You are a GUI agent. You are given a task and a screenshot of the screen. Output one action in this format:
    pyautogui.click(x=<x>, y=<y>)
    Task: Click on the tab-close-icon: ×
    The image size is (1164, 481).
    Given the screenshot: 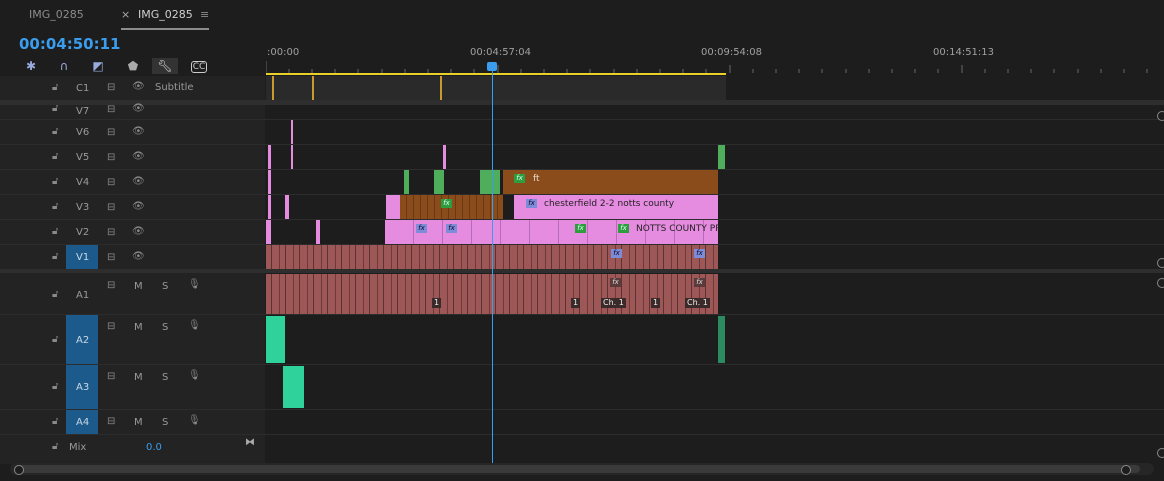 What is the action you would take?
    pyautogui.click(x=125, y=14)
    